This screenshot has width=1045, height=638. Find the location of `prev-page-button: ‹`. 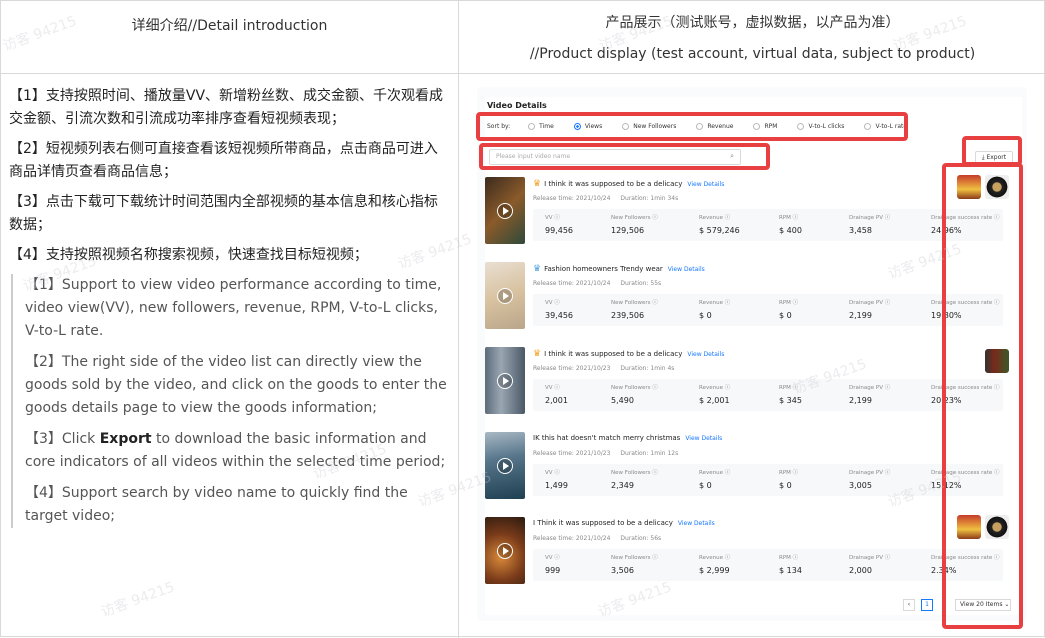

prev-page-button: ‹ is located at coordinates (909, 605).